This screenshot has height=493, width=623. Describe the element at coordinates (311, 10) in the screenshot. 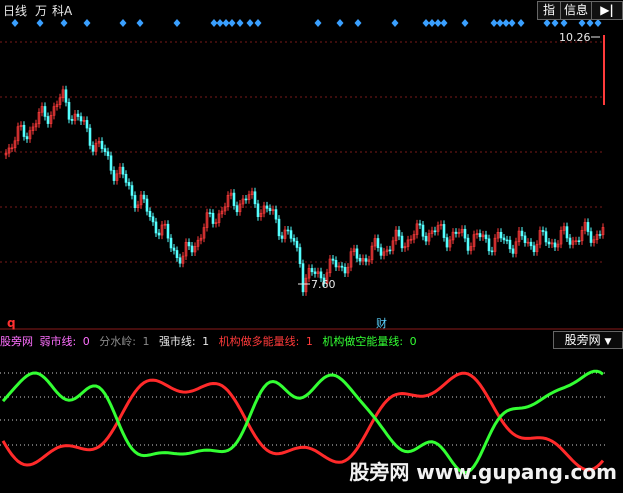

I see `toolbar: 日线 万 科A 指 信息 ▶|` at that location.